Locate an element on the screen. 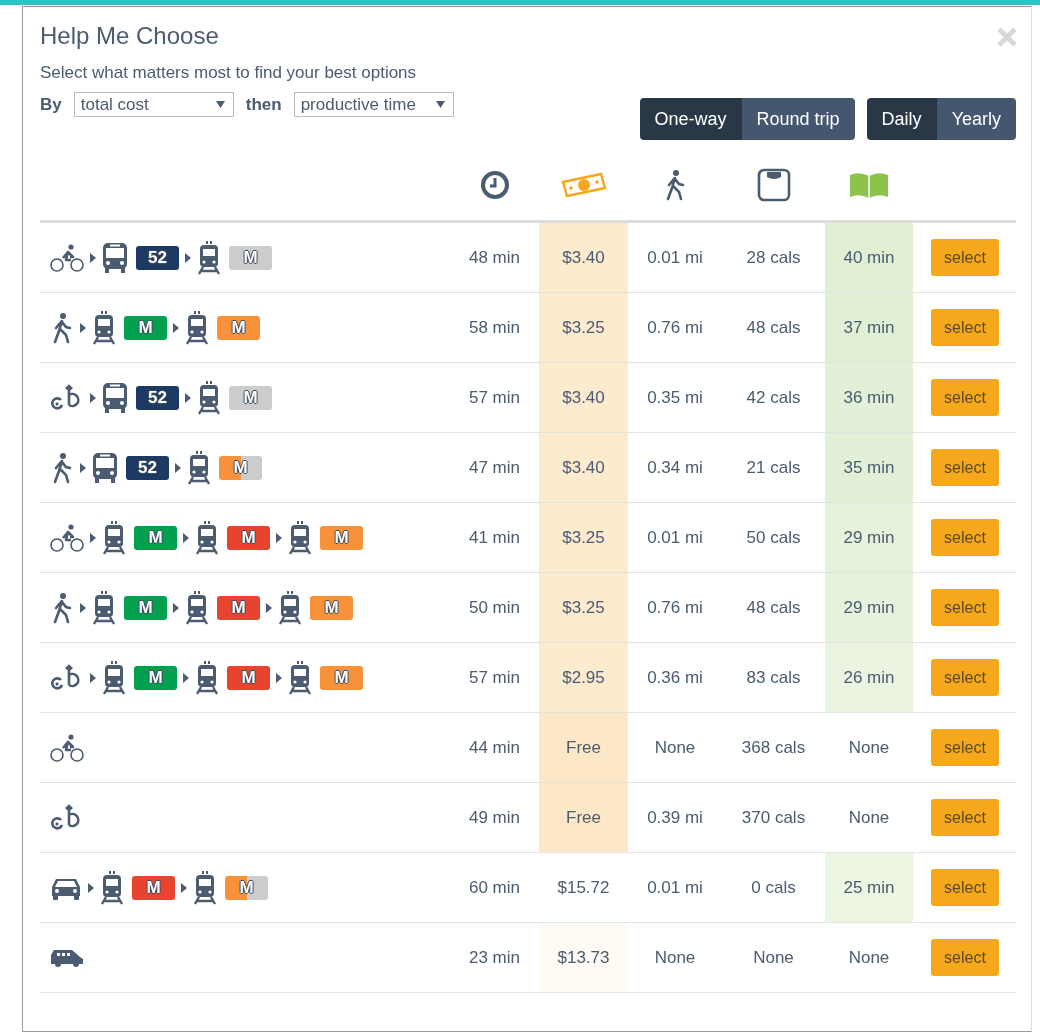 This screenshot has height=1032, width=1040. cost-cell: $2.95 is located at coordinates (583, 677).